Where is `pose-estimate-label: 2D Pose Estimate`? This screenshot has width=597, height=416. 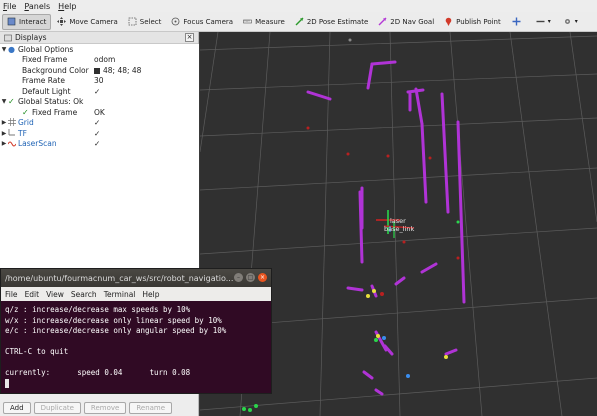
pose-estimate-label: 2D Pose Estimate is located at coordinates (337, 21).